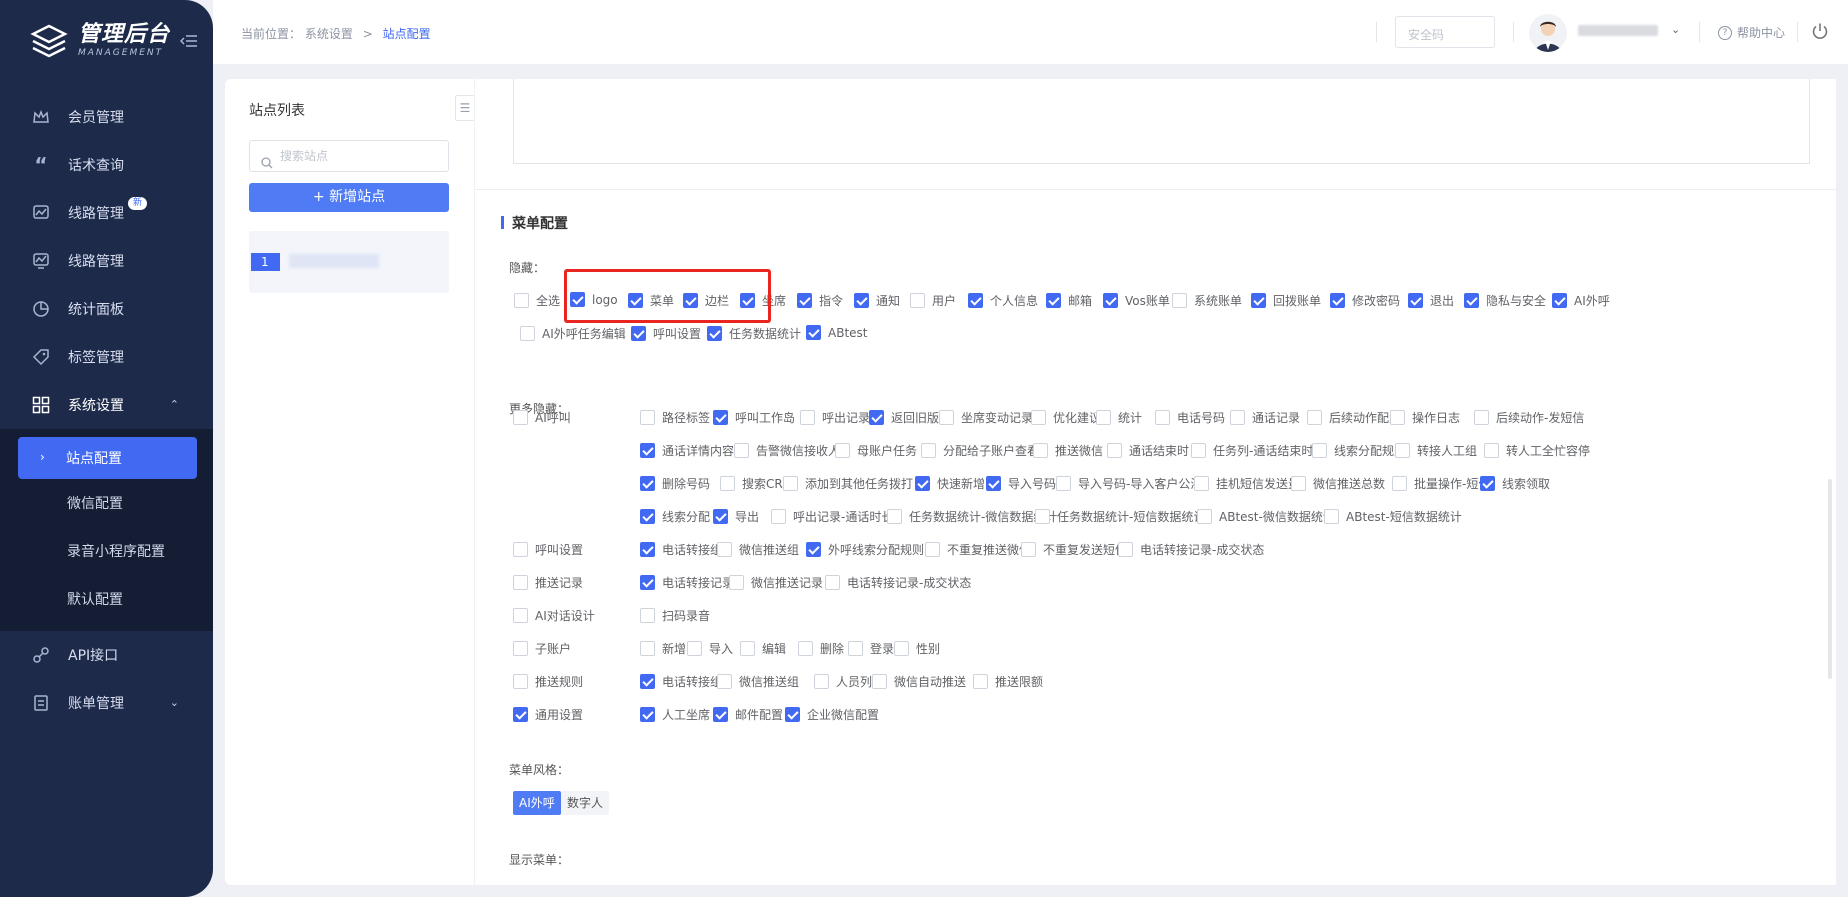 Image resolution: width=1848 pixels, height=897 pixels. What do you see at coordinates (1354, 417) in the screenshot?
I see `checkbox-option: 后续动作配置` at bounding box center [1354, 417].